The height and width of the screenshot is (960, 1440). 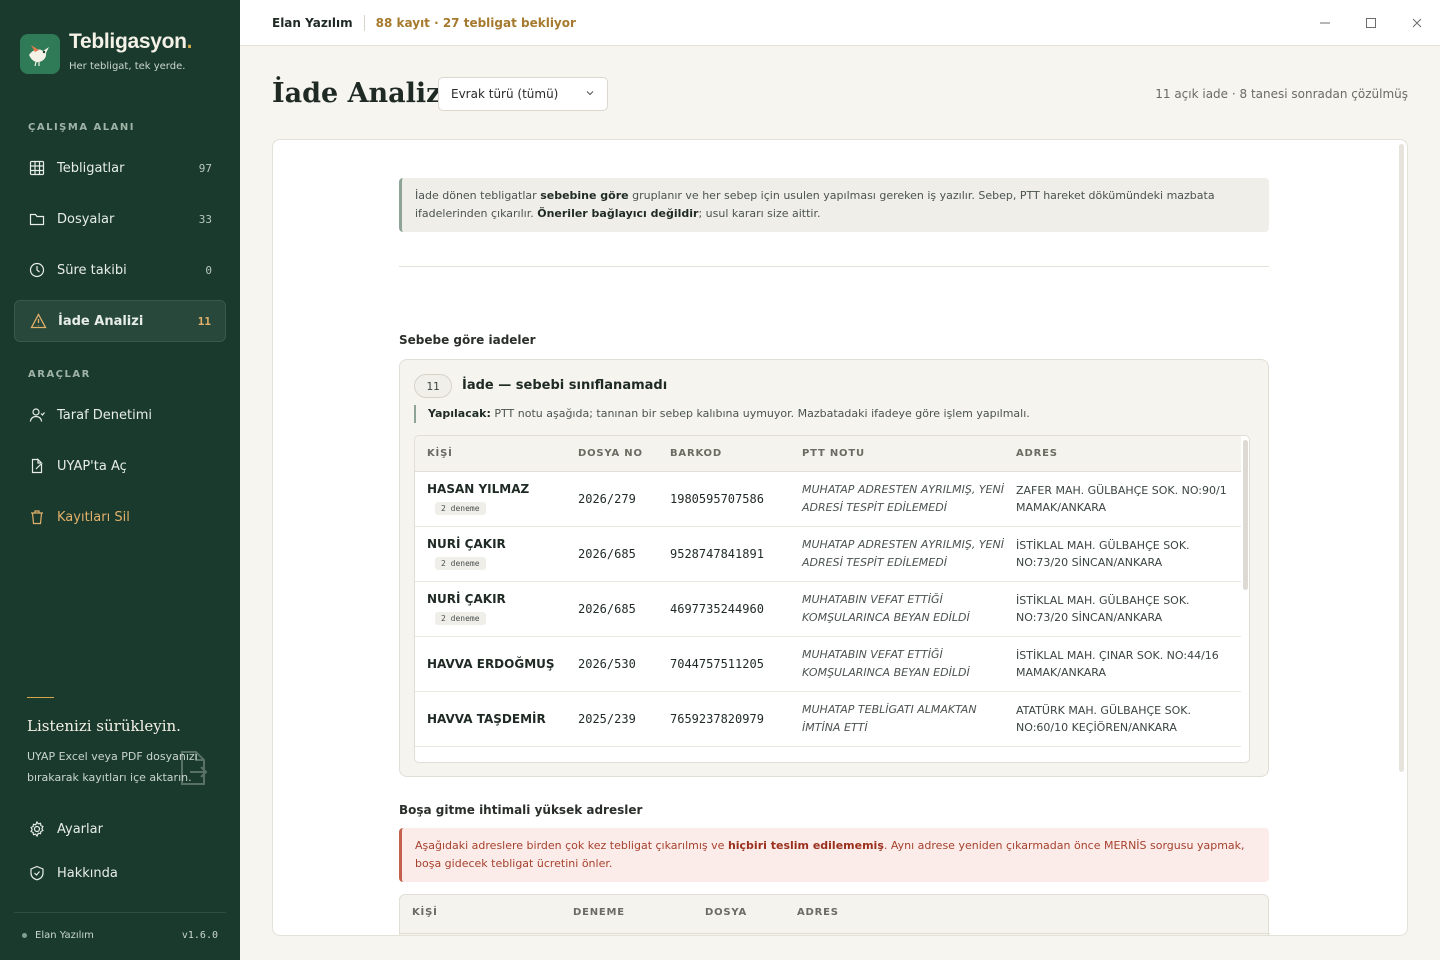 I want to click on sidebar-item-count: 0, so click(x=208, y=270).